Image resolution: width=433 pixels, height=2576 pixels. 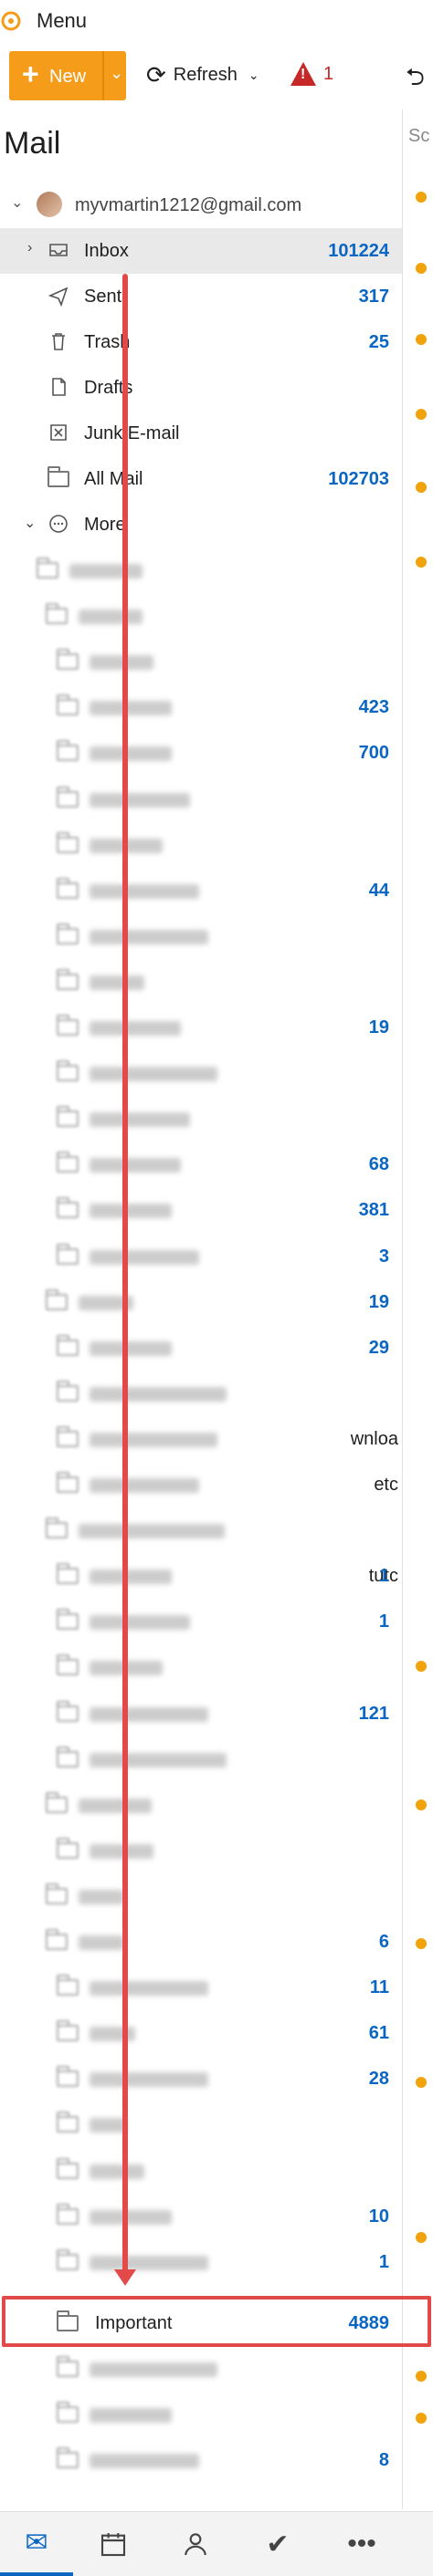 What do you see at coordinates (386, 1485) in the screenshot?
I see `folder-name-fragment: etc` at bounding box center [386, 1485].